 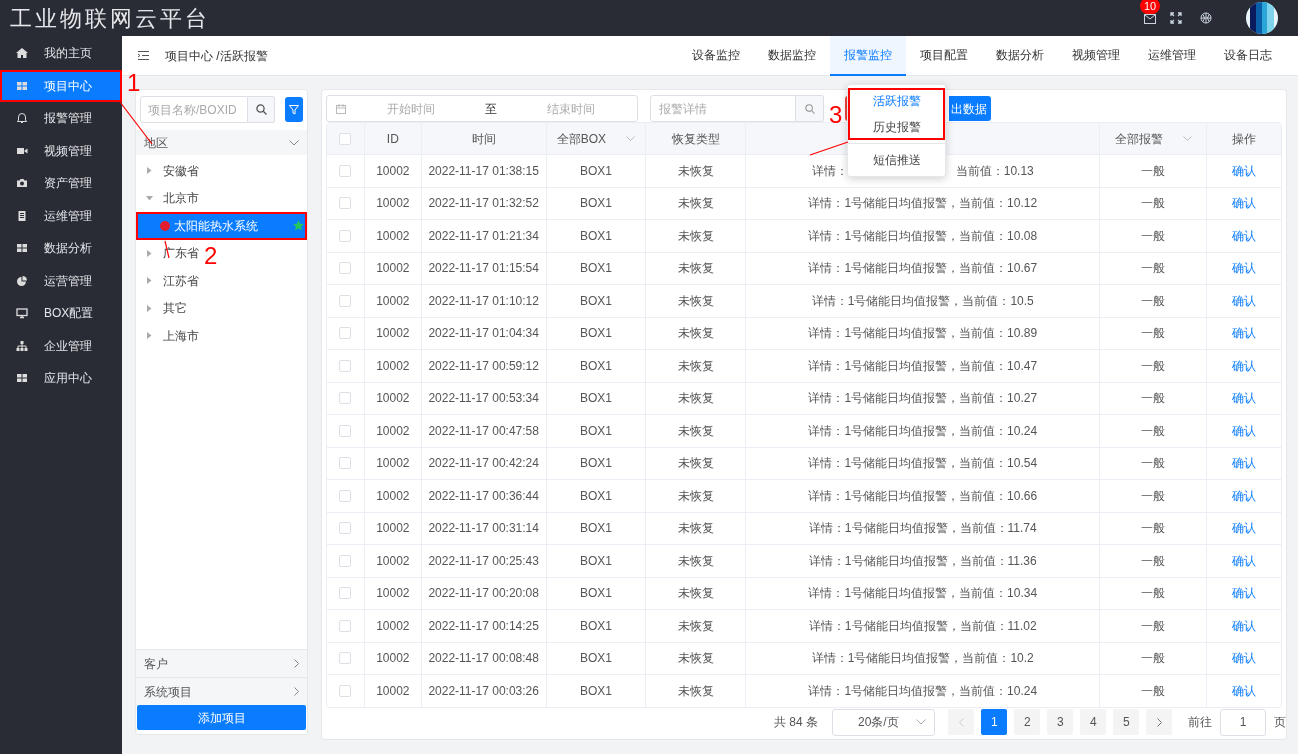 What do you see at coordinates (1150, 19) in the screenshot?
I see `mail-icon` at bounding box center [1150, 19].